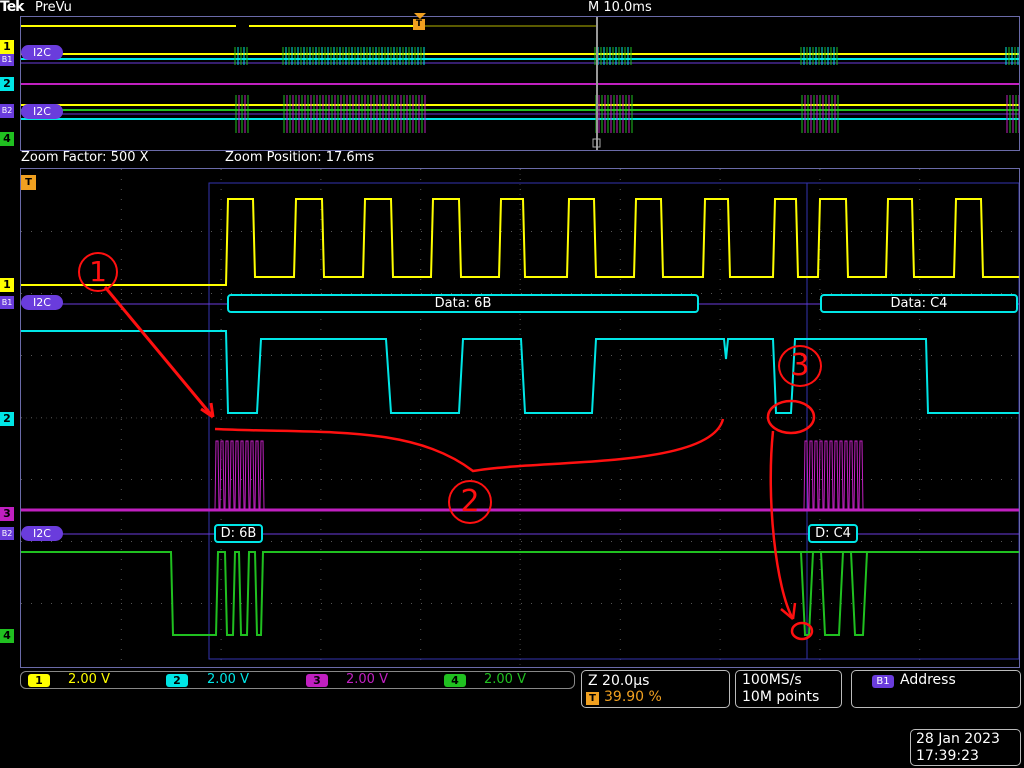 This screenshot has width=1024, height=768. Describe the element at coordinates (7, 285) in the screenshot. I see `ch1-ground-marker: 1` at that location.